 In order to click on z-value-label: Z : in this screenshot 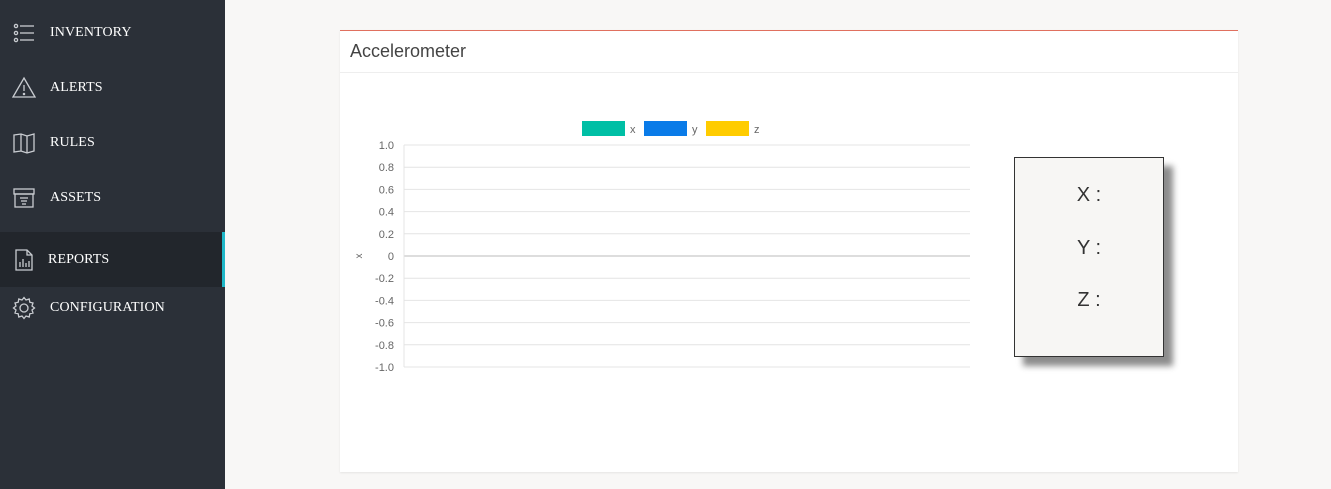, I will do `click(1089, 300)`.